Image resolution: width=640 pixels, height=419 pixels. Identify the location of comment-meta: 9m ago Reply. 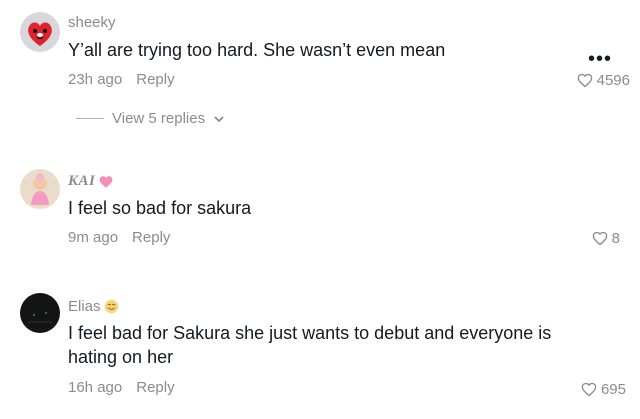
(119, 237).